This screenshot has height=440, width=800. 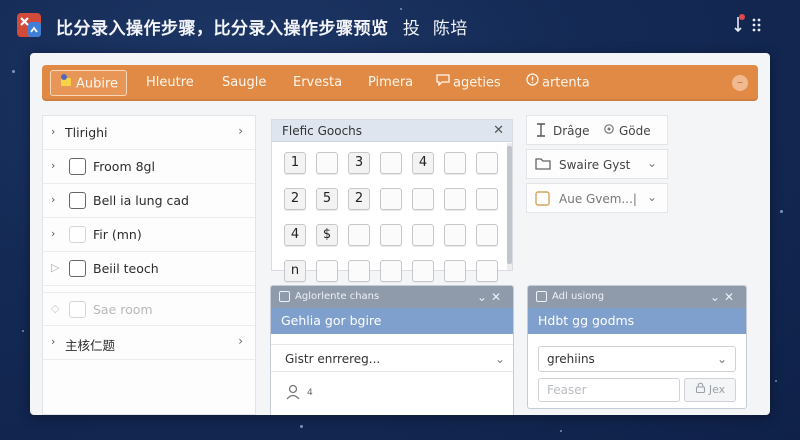 I want to click on select-dropdown: Gistr enrrereg... ⌄, so click(x=392, y=358).